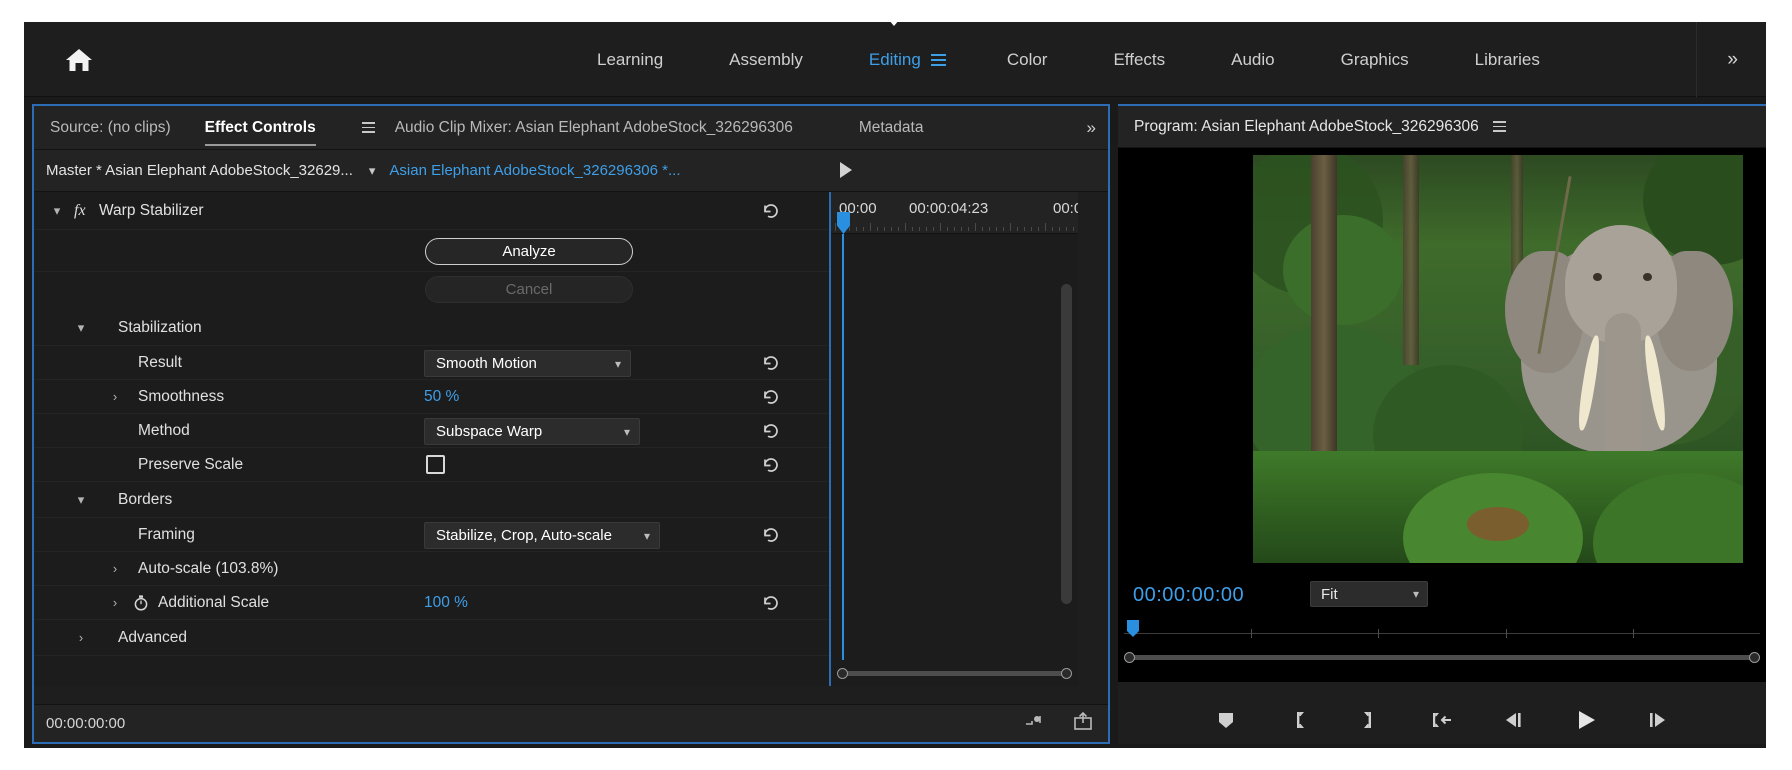 The width and height of the screenshot is (1792, 770). I want to click on param-framing: Framing Stabilize, Crop, Auto-scale ▾, so click(431, 535).